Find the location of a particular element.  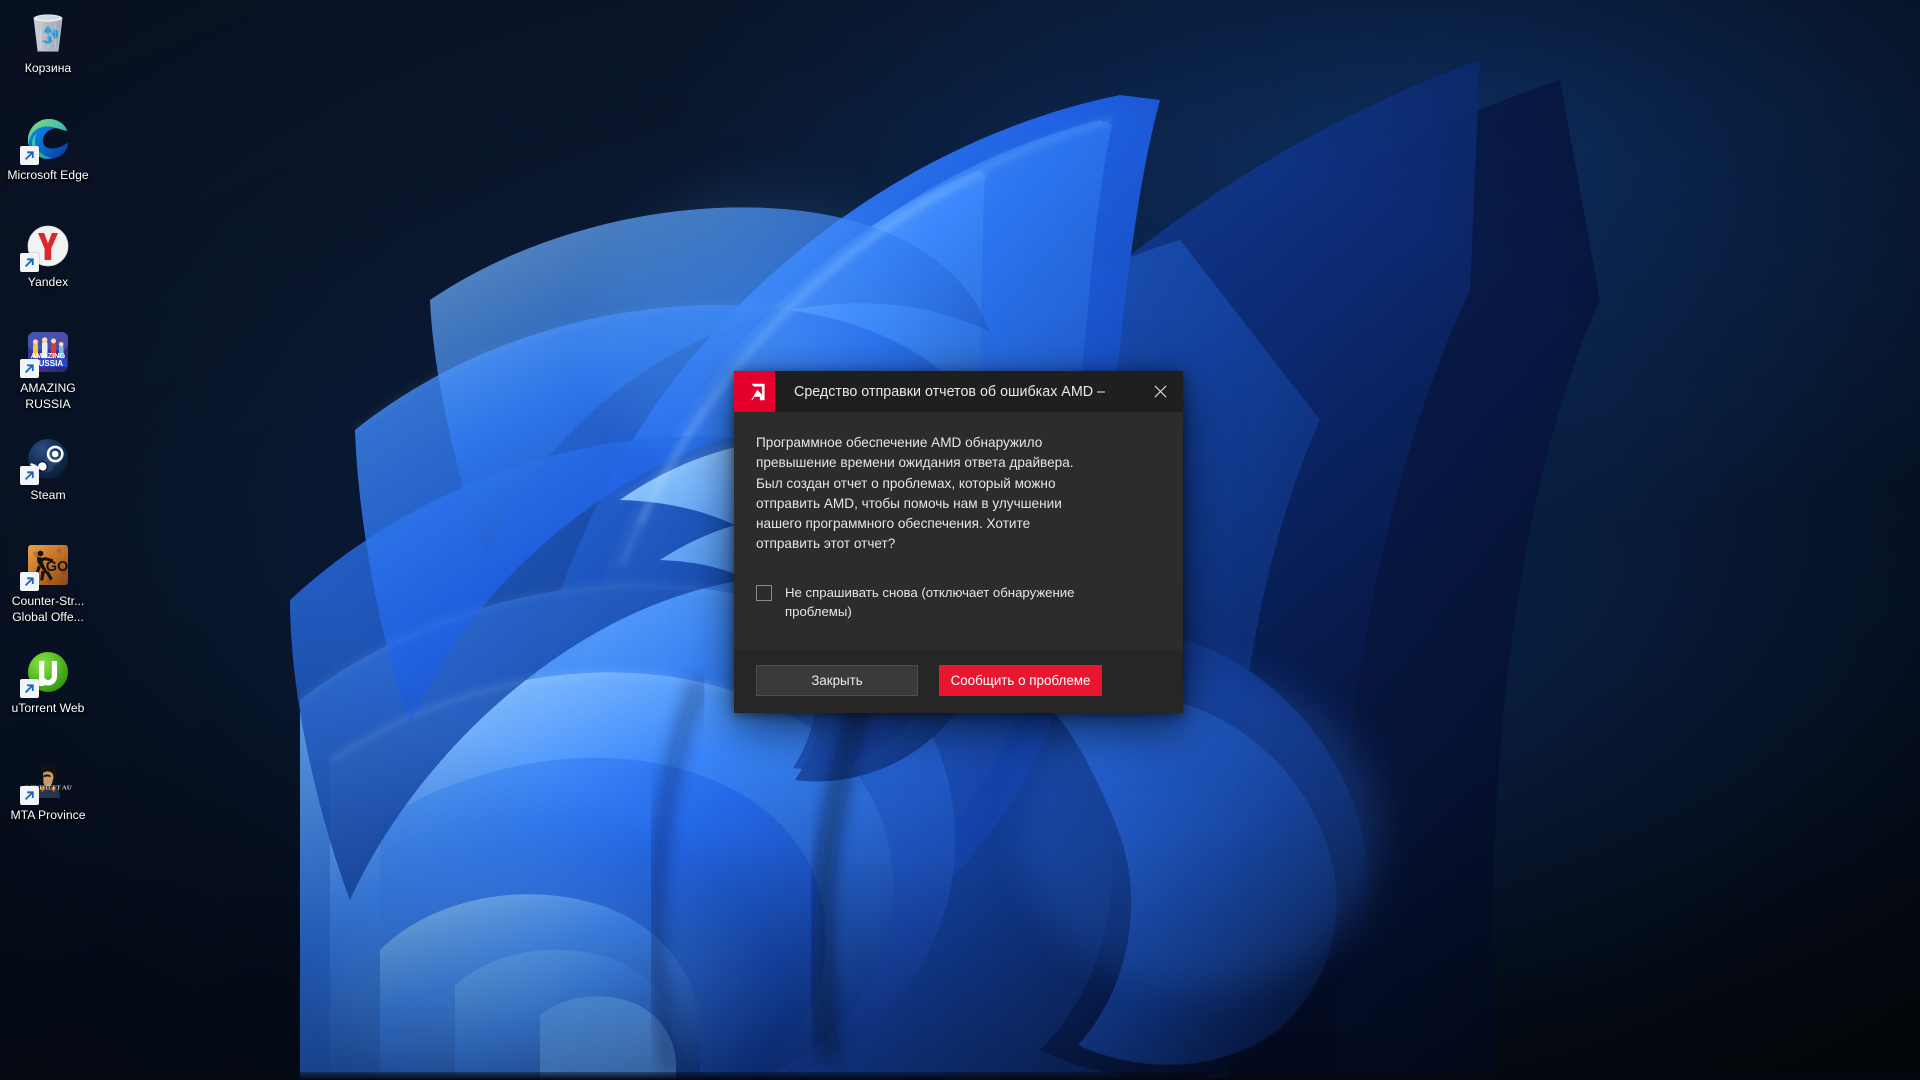

desktop-icon-microsoft-edge: Microsoft Edge is located at coordinates (48, 149).